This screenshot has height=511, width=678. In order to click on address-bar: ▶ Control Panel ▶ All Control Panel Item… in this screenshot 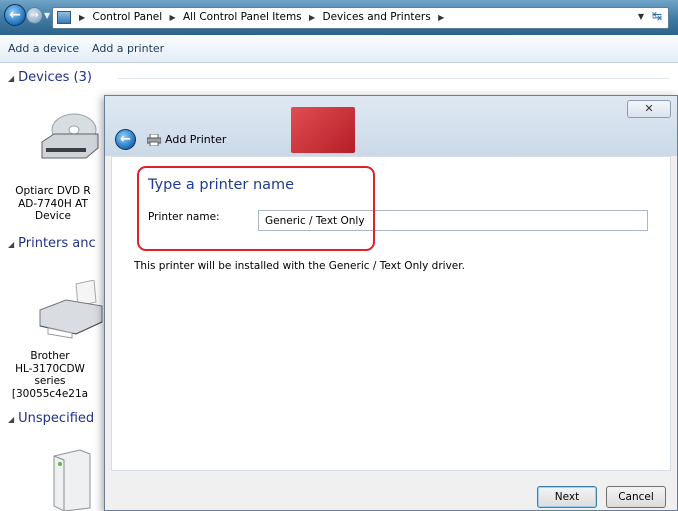, I will do `click(360, 18)`.